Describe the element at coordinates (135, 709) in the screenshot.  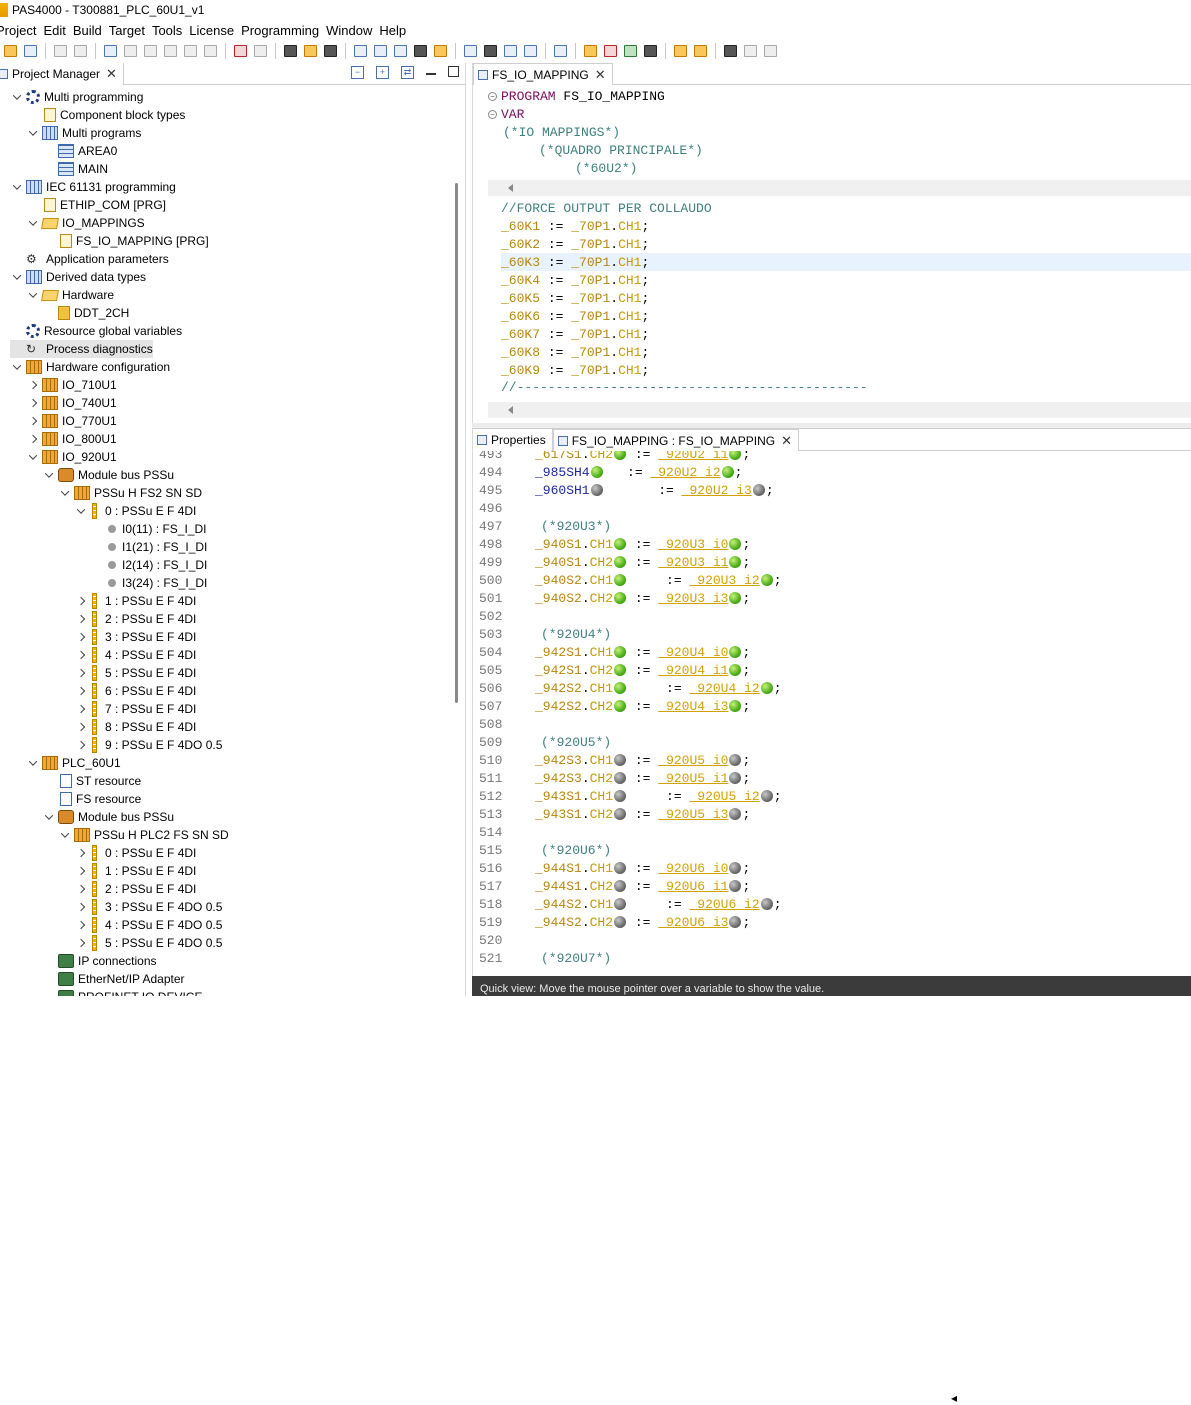
I see `tree-item: 7 : PSSu E F 4DI` at that location.